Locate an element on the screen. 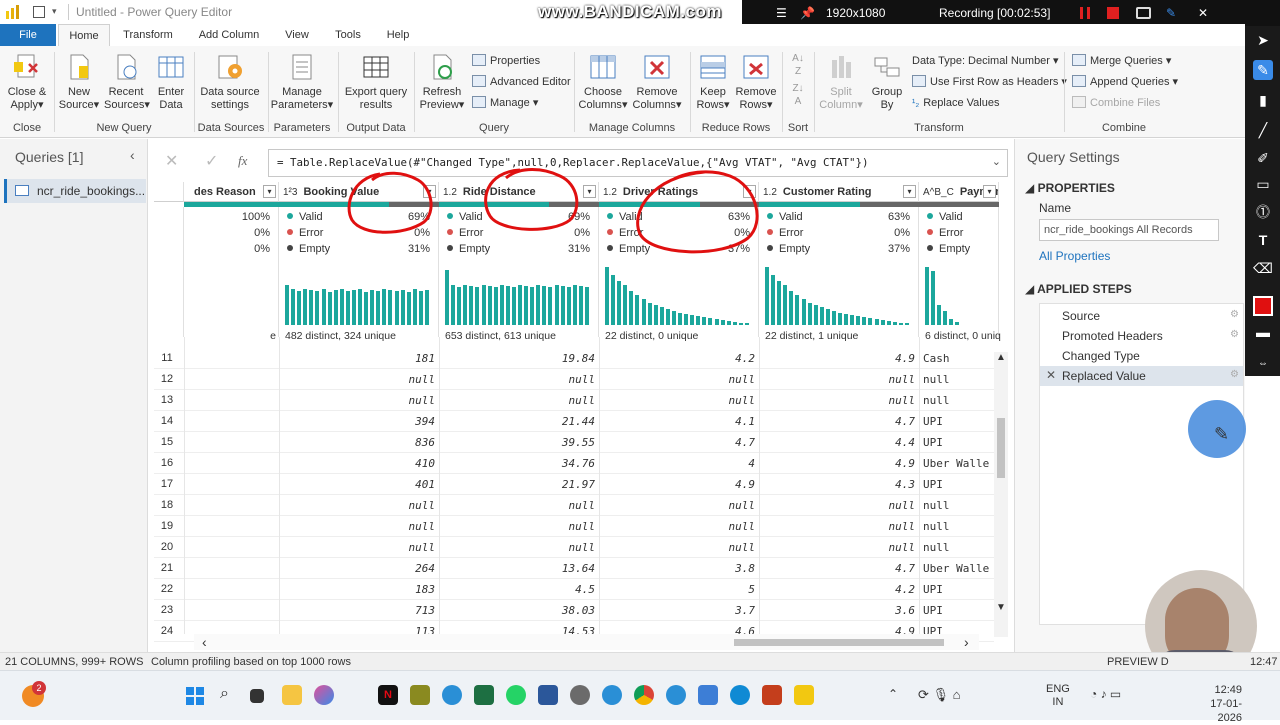  app-icon-yellow is located at coordinates (420, 695).